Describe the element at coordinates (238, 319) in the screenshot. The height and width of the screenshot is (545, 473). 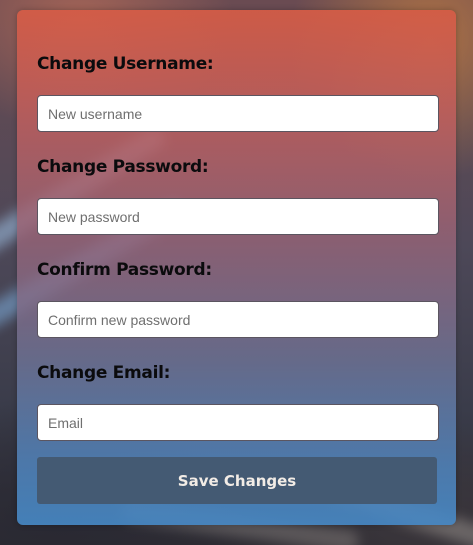
I see `confirm-password-input` at that location.